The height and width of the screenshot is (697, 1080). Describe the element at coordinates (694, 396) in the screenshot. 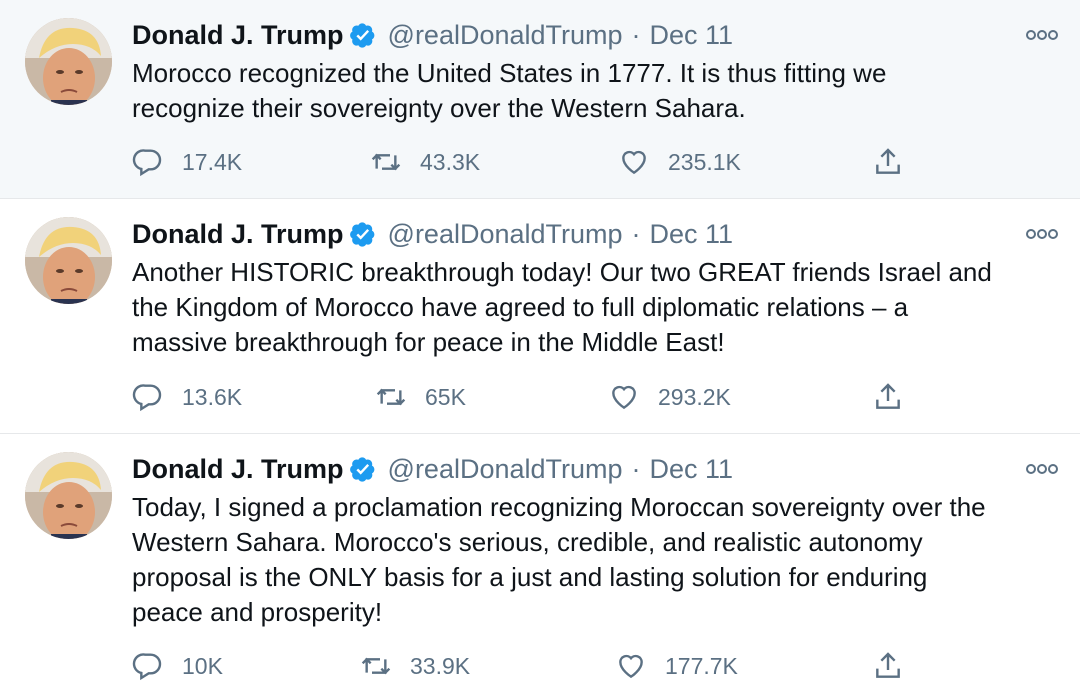

I see `like-count: 293.2K` at that location.